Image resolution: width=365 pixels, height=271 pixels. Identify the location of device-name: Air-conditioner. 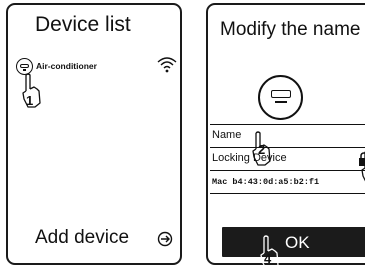
(66, 66).